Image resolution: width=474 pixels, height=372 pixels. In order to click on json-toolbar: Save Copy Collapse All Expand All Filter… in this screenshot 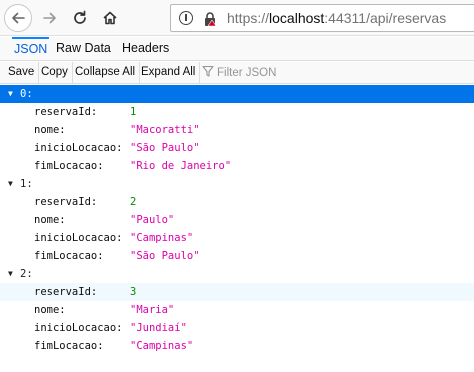, I will do `click(237, 73)`.